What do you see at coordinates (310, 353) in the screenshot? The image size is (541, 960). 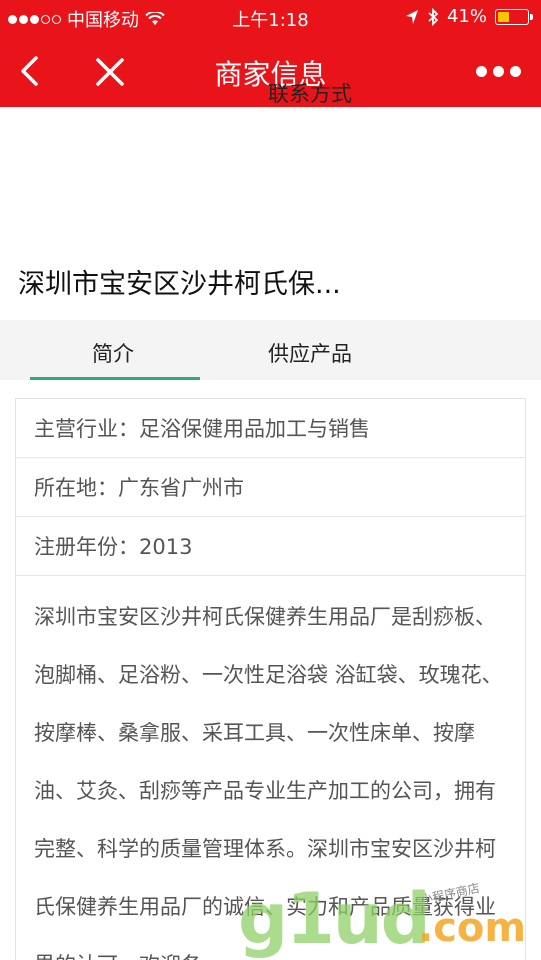 I see `tab-products: 供应产品` at bounding box center [310, 353].